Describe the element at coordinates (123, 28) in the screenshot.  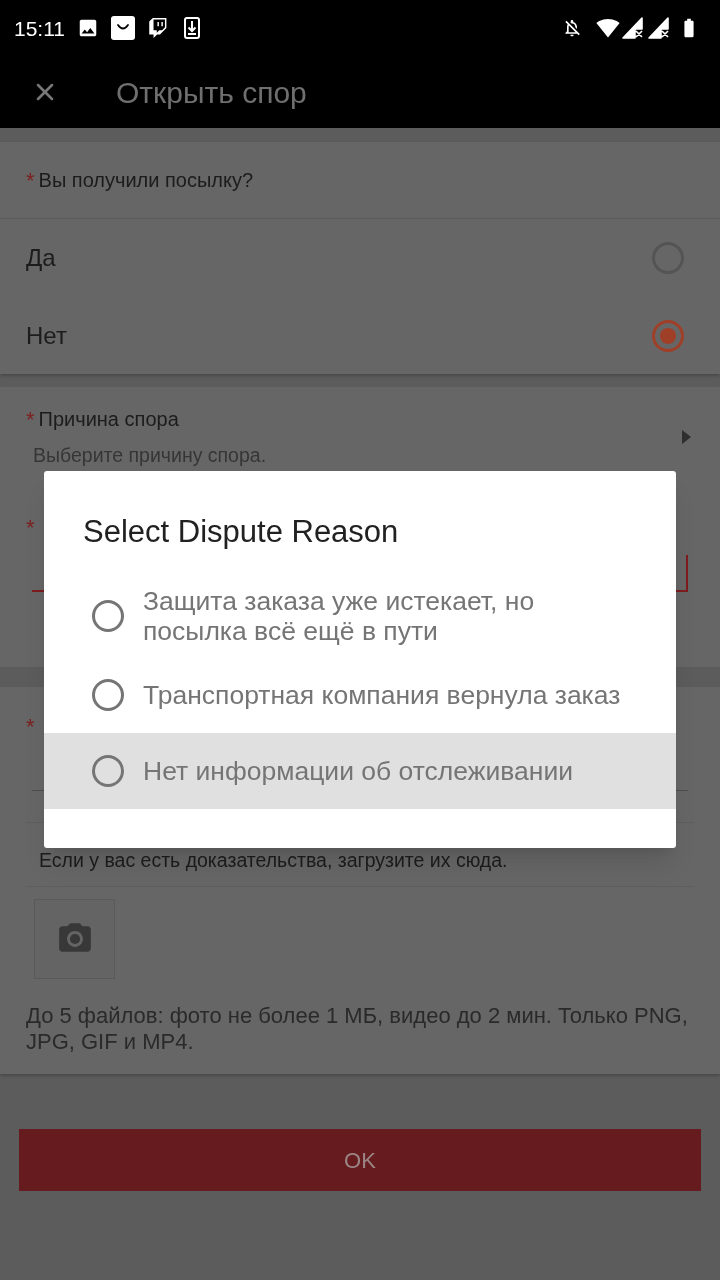
I see `shopping-bag-icon` at that location.